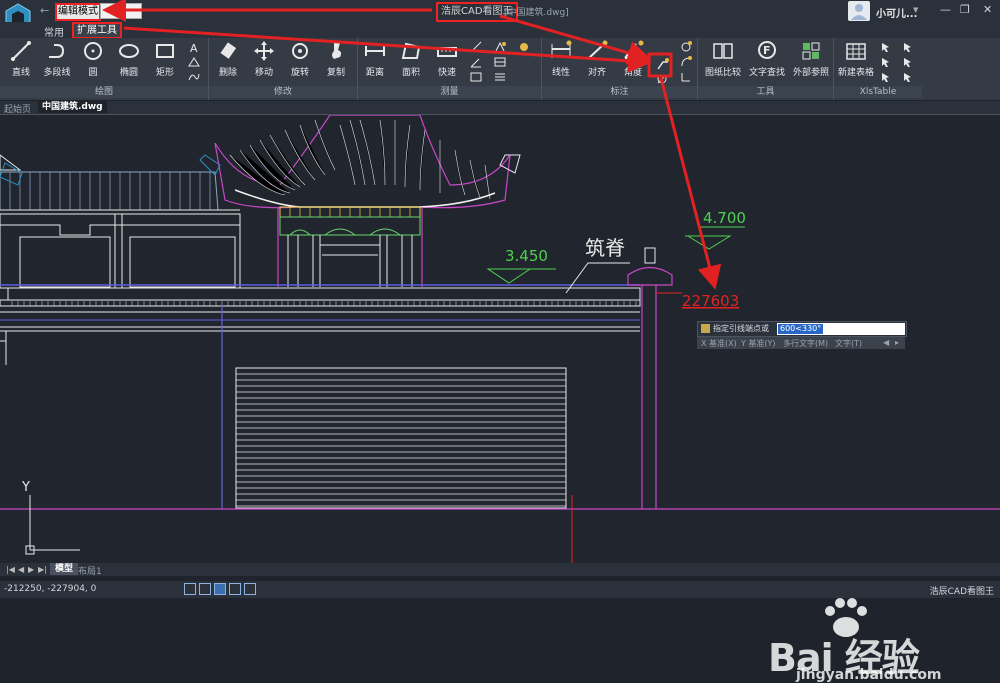 The image size is (1000, 683). What do you see at coordinates (897, 342) in the screenshot?
I see `option-scroll-right-icon: ▸` at bounding box center [897, 342].